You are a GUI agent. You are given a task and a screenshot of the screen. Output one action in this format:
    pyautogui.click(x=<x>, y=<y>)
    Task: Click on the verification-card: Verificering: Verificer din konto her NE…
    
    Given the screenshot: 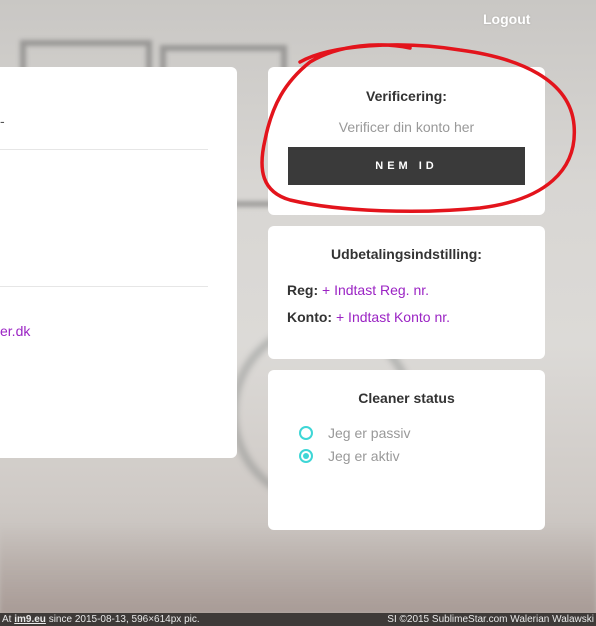 What is the action you would take?
    pyautogui.click(x=406, y=141)
    